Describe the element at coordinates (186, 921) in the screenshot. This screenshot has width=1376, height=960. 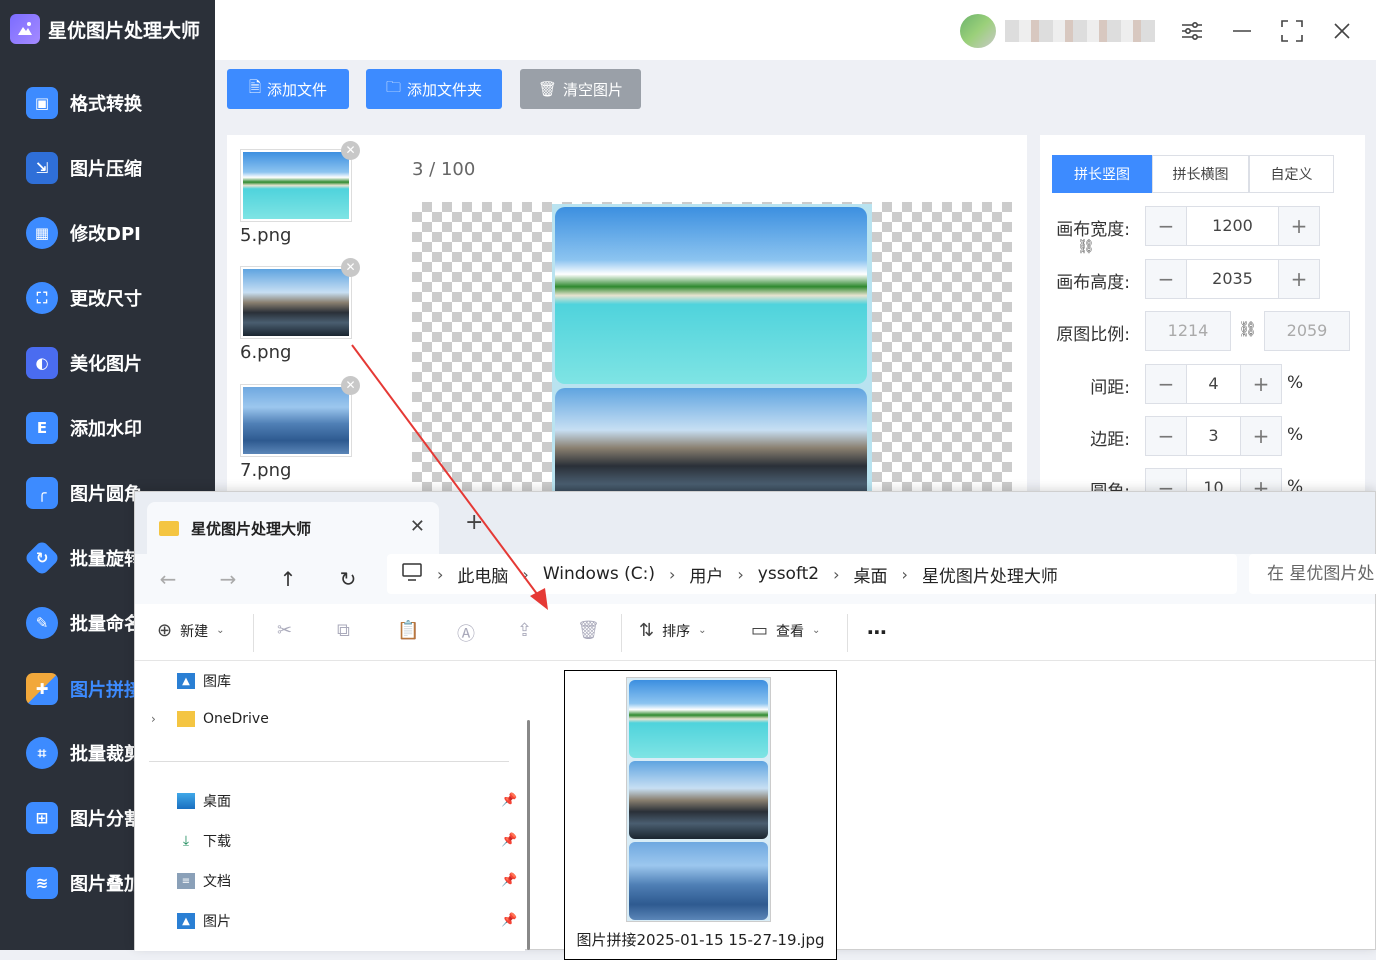
I see `pictures-icon: ▲` at that location.